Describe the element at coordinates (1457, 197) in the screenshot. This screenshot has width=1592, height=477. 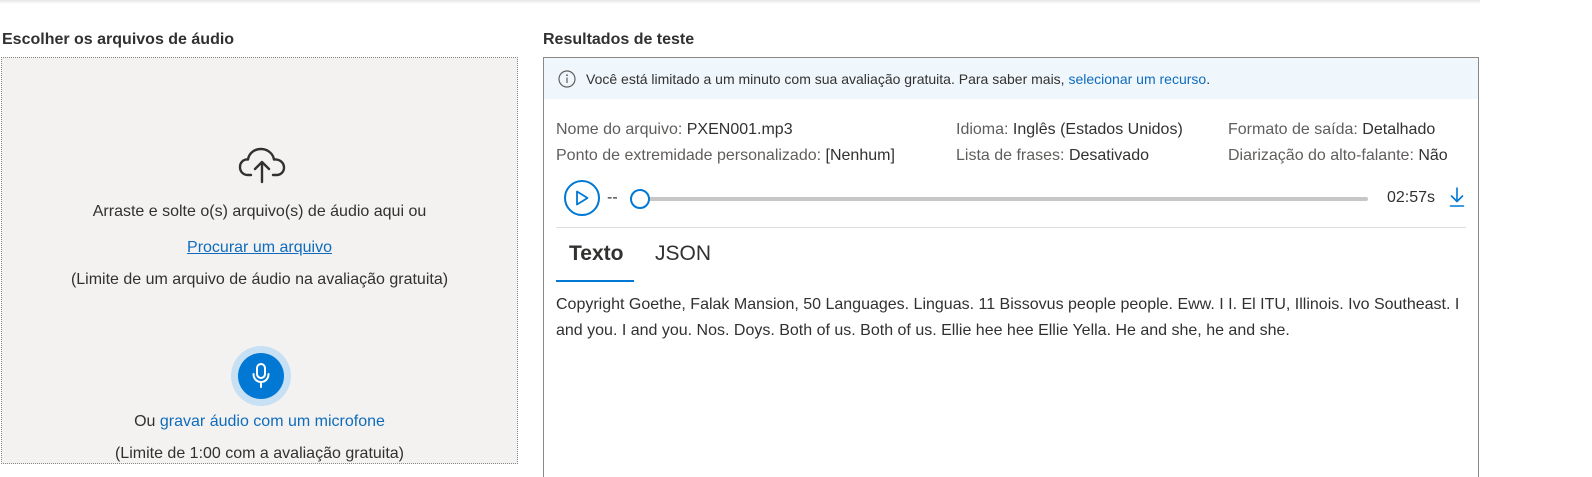
I see `download-icon` at that location.